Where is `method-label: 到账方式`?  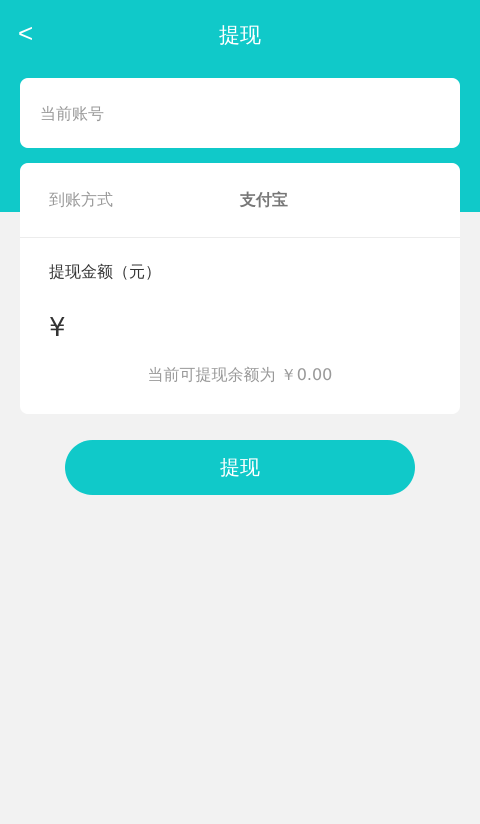 method-label: 到账方式 is located at coordinates (81, 200).